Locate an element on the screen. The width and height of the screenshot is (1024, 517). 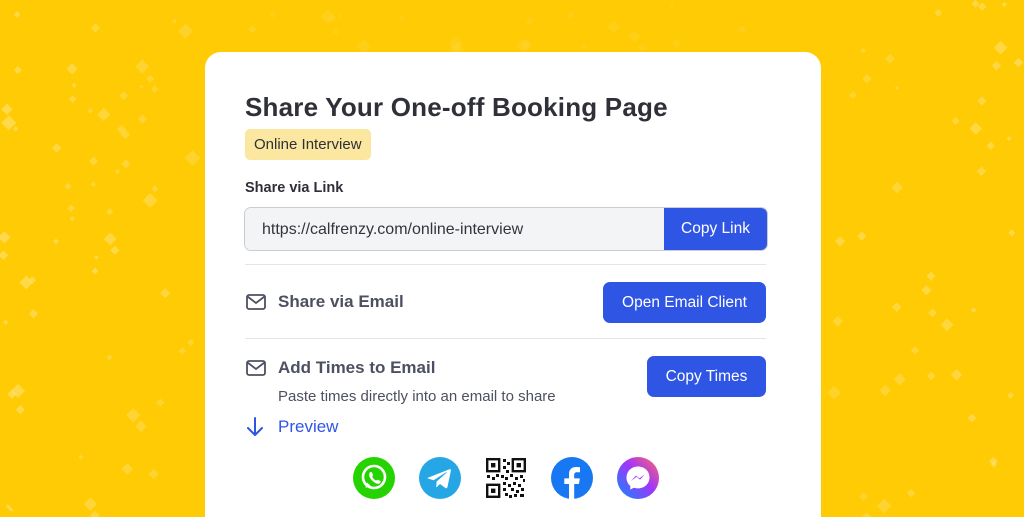
whatsapp-icon is located at coordinates (374, 478).